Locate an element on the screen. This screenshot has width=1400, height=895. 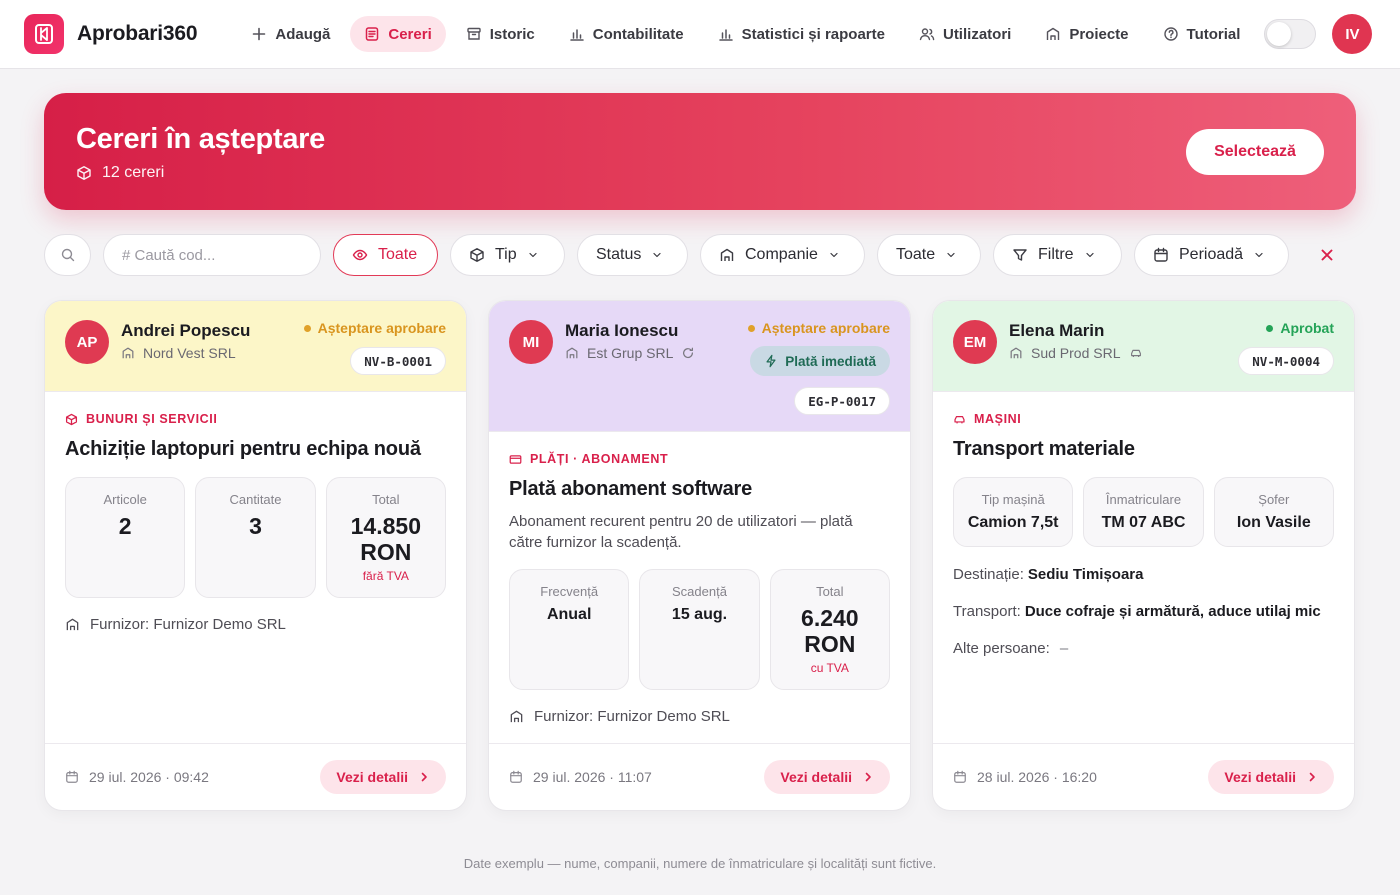
badge-label: Plată imediată is located at coordinates (830, 361).